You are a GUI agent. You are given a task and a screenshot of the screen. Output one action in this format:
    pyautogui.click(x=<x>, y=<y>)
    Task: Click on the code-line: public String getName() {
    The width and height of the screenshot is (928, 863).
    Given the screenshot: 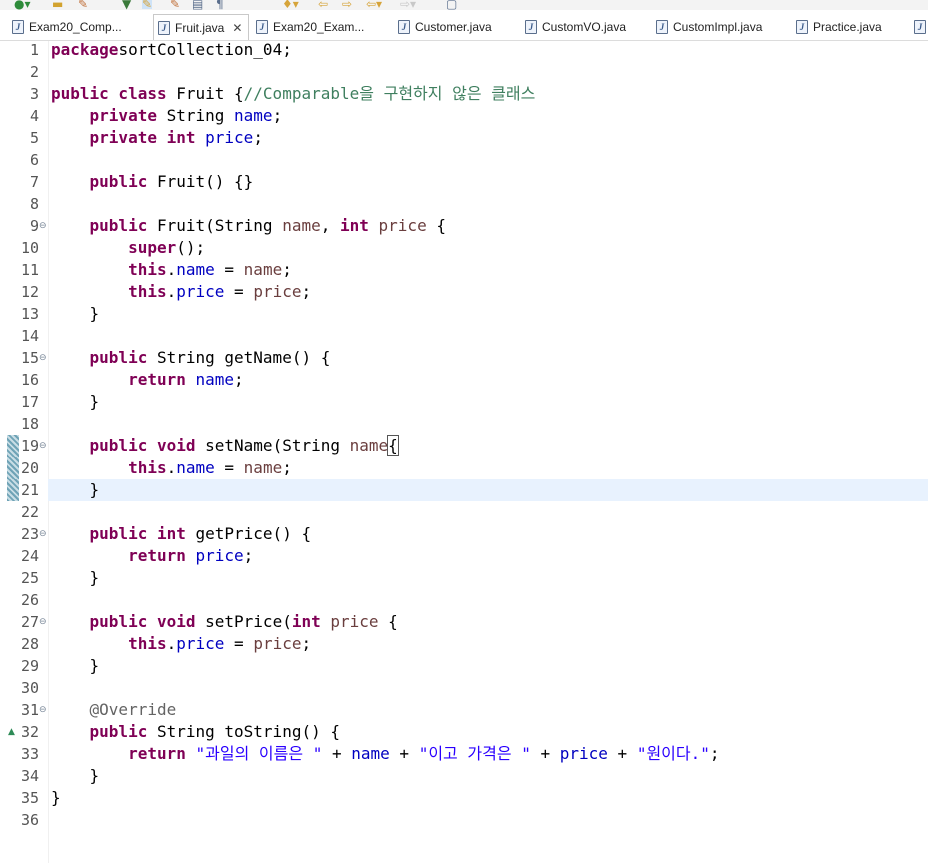 What is the action you would take?
    pyautogui.click(x=191, y=358)
    